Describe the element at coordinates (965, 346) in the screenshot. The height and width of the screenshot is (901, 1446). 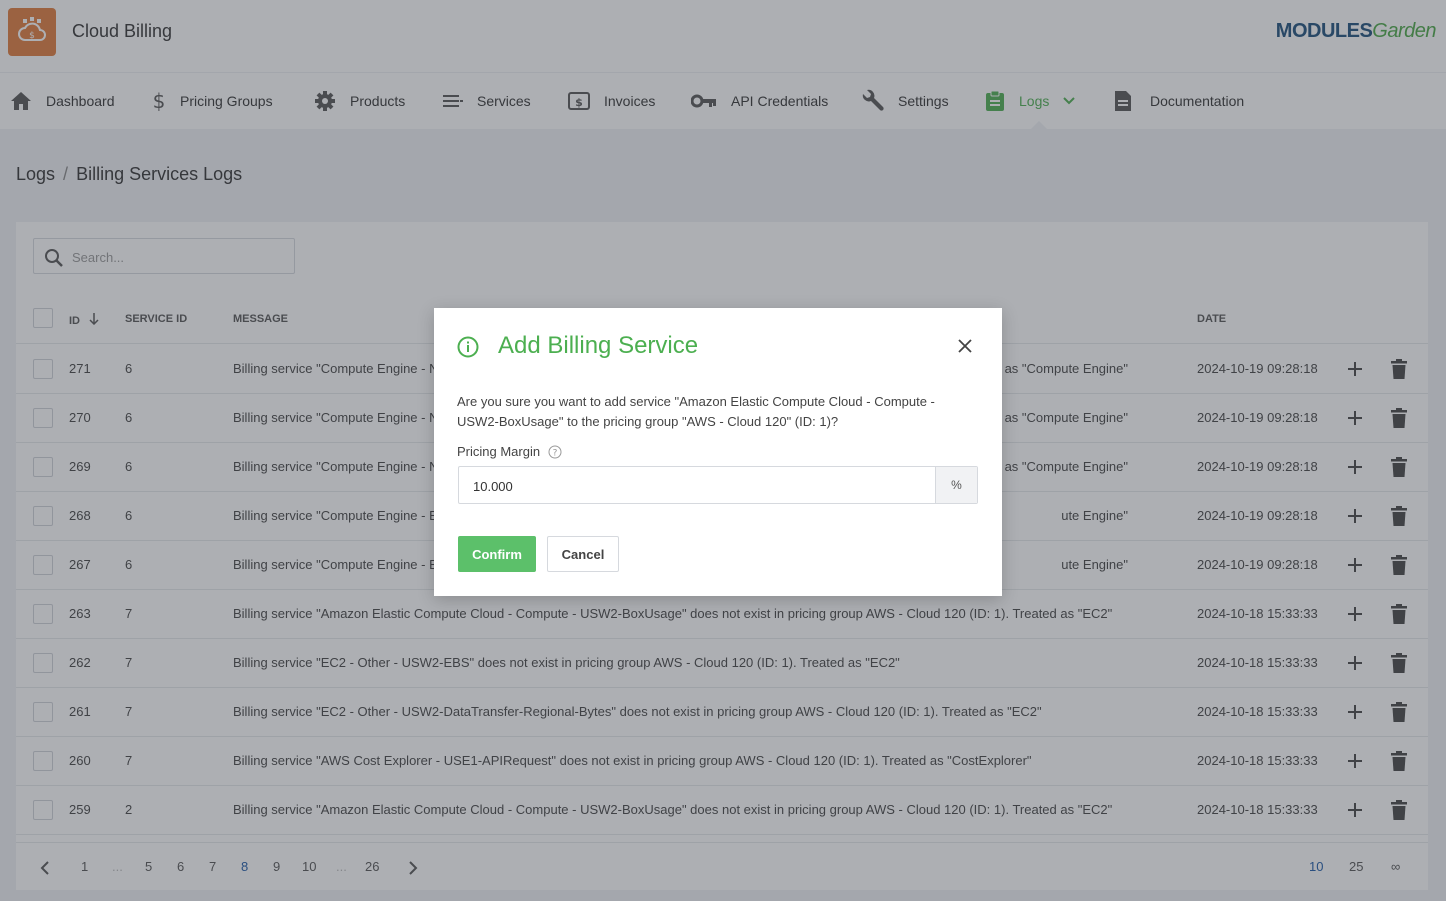
I see `close-icon` at that location.